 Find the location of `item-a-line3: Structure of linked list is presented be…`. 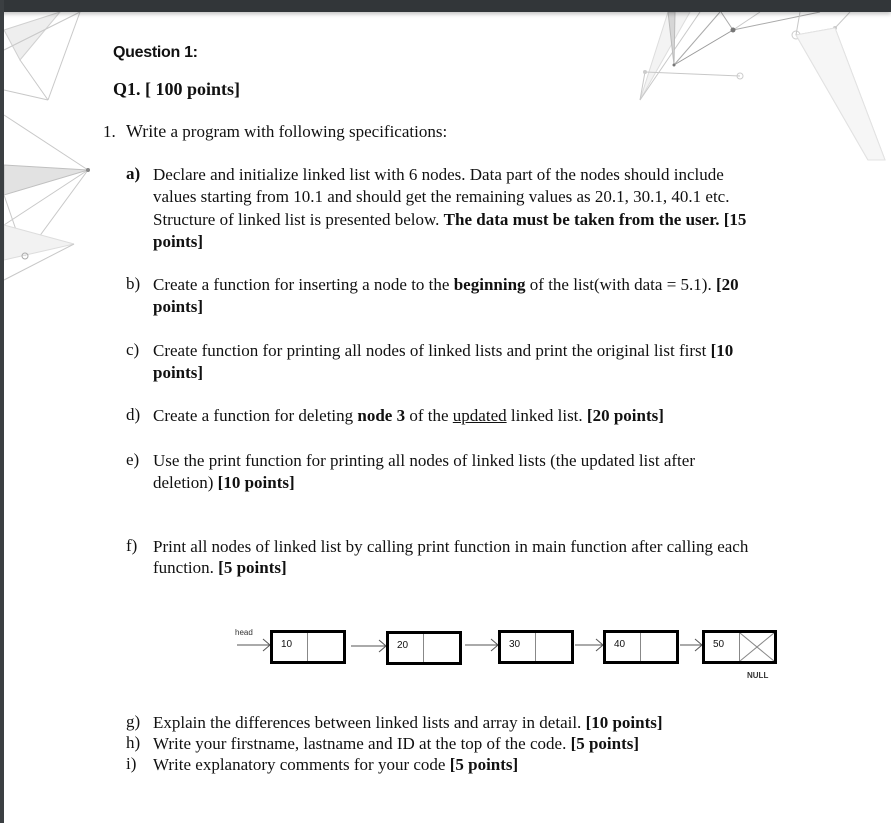

item-a-line3: Structure of linked list is presented be… is located at coordinates (450, 219).